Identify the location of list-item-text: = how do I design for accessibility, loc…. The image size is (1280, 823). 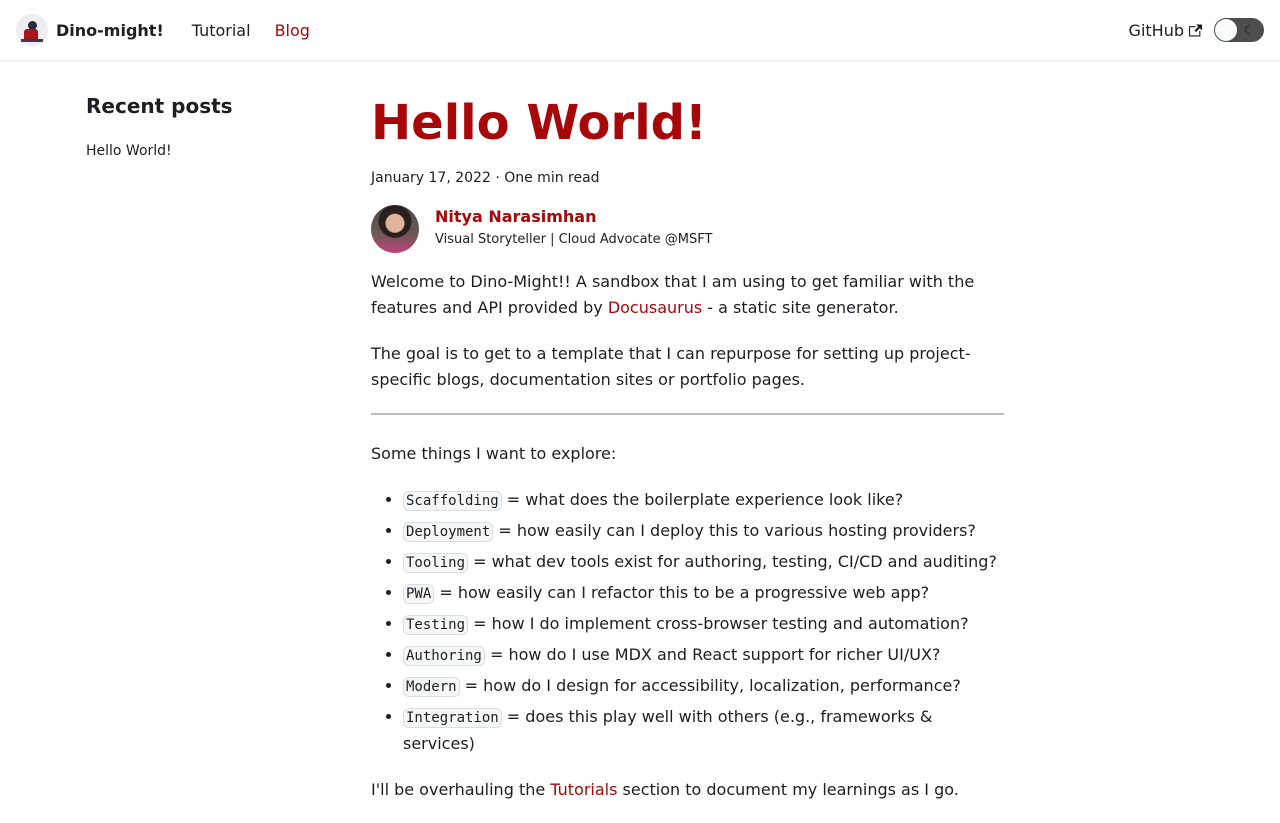
(710, 685).